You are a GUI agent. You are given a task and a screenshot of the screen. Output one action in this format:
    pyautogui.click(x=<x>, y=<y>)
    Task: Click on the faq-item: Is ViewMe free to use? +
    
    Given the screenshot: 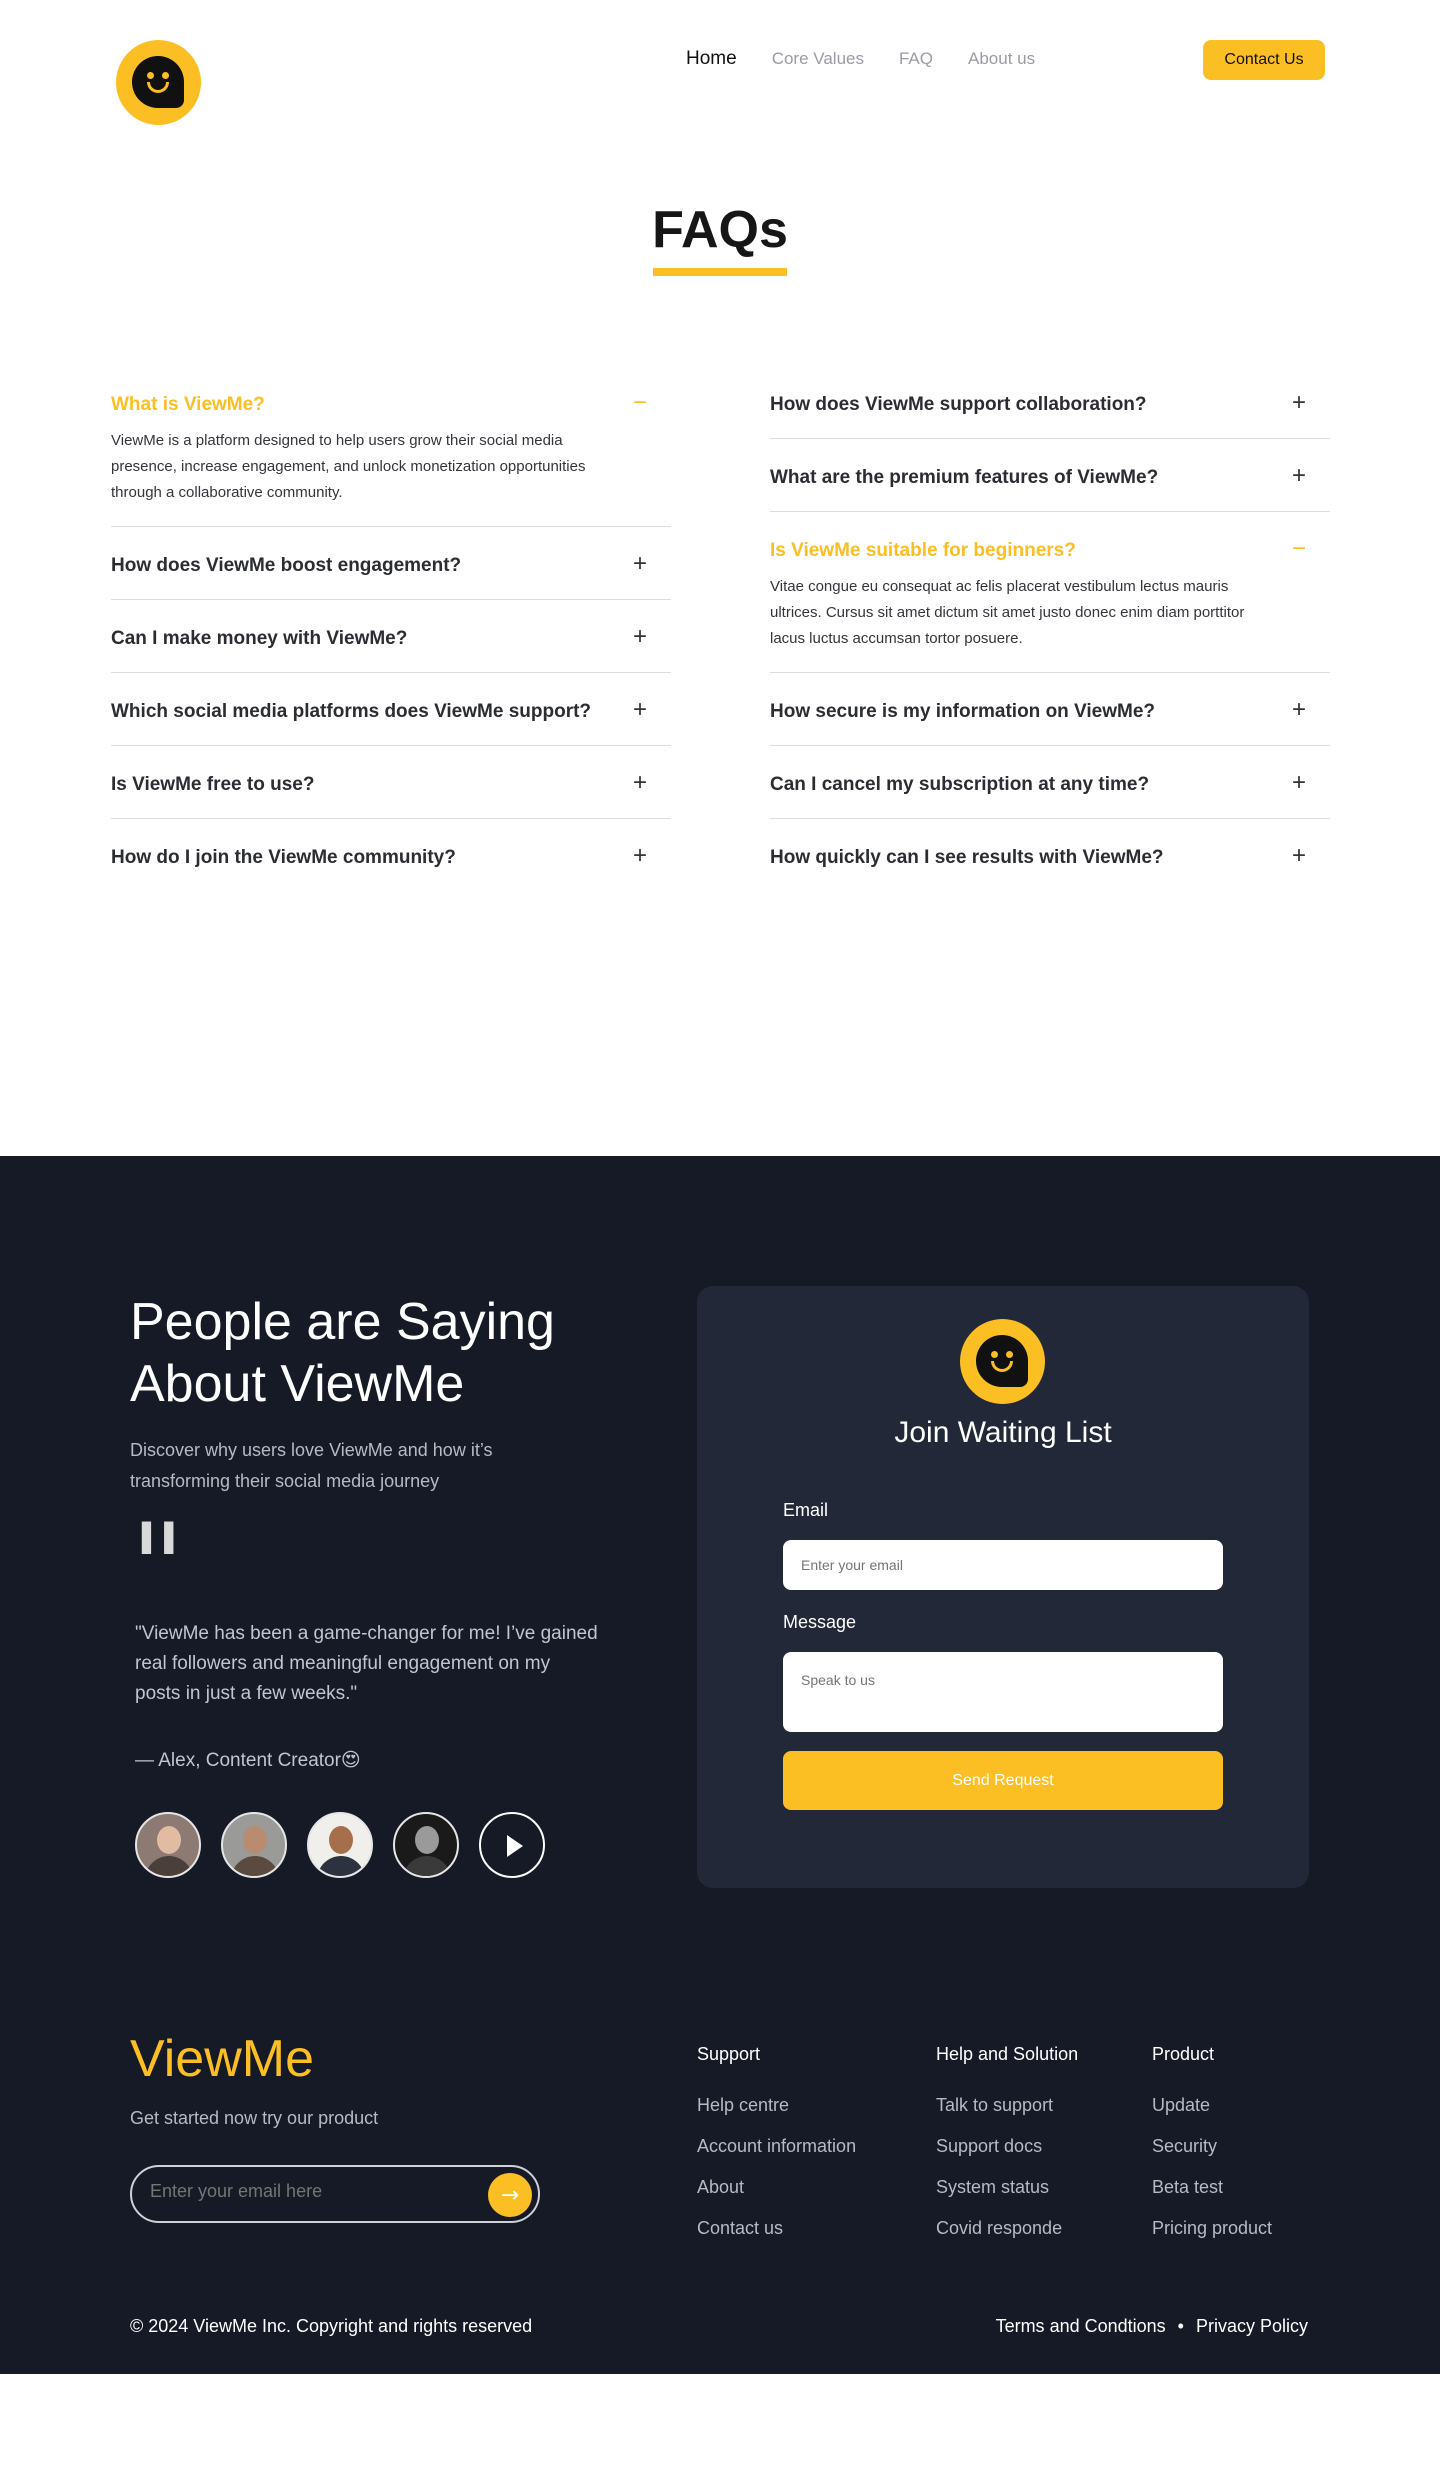 What is the action you would take?
    pyautogui.click(x=391, y=782)
    